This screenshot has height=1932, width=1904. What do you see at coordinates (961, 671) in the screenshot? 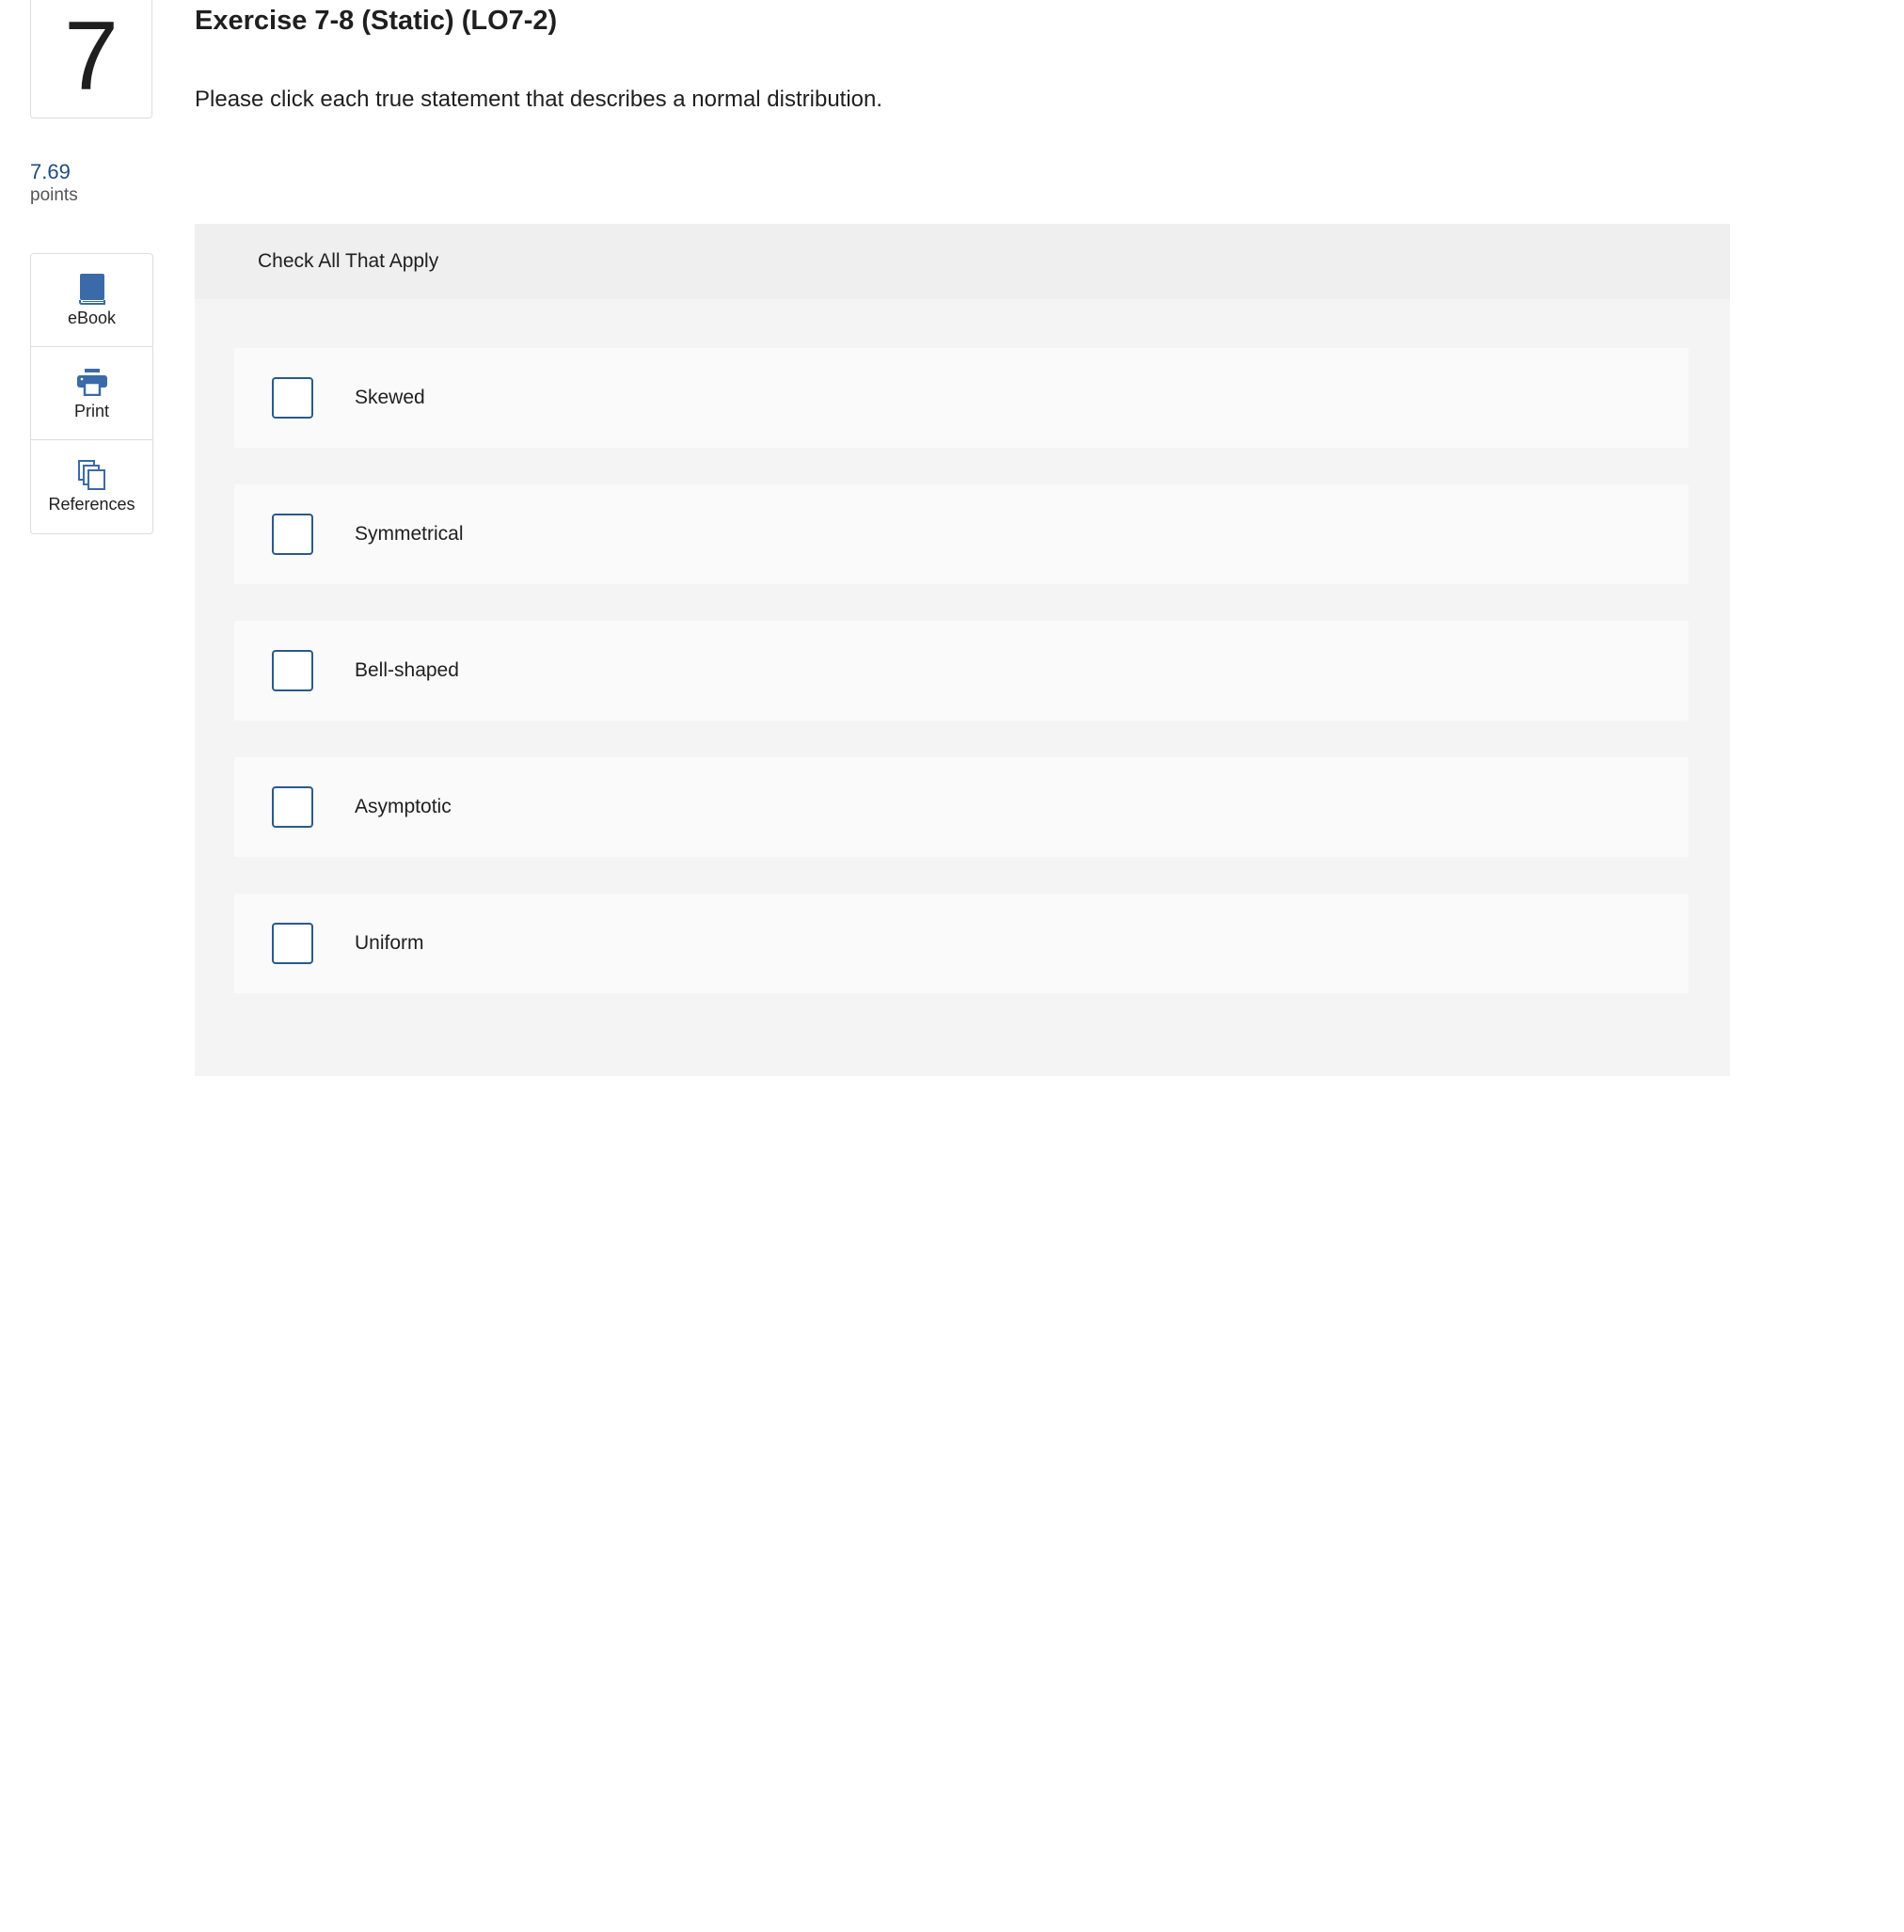
I see `option-bell-shaped: Bell-shaped` at bounding box center [961, 671].